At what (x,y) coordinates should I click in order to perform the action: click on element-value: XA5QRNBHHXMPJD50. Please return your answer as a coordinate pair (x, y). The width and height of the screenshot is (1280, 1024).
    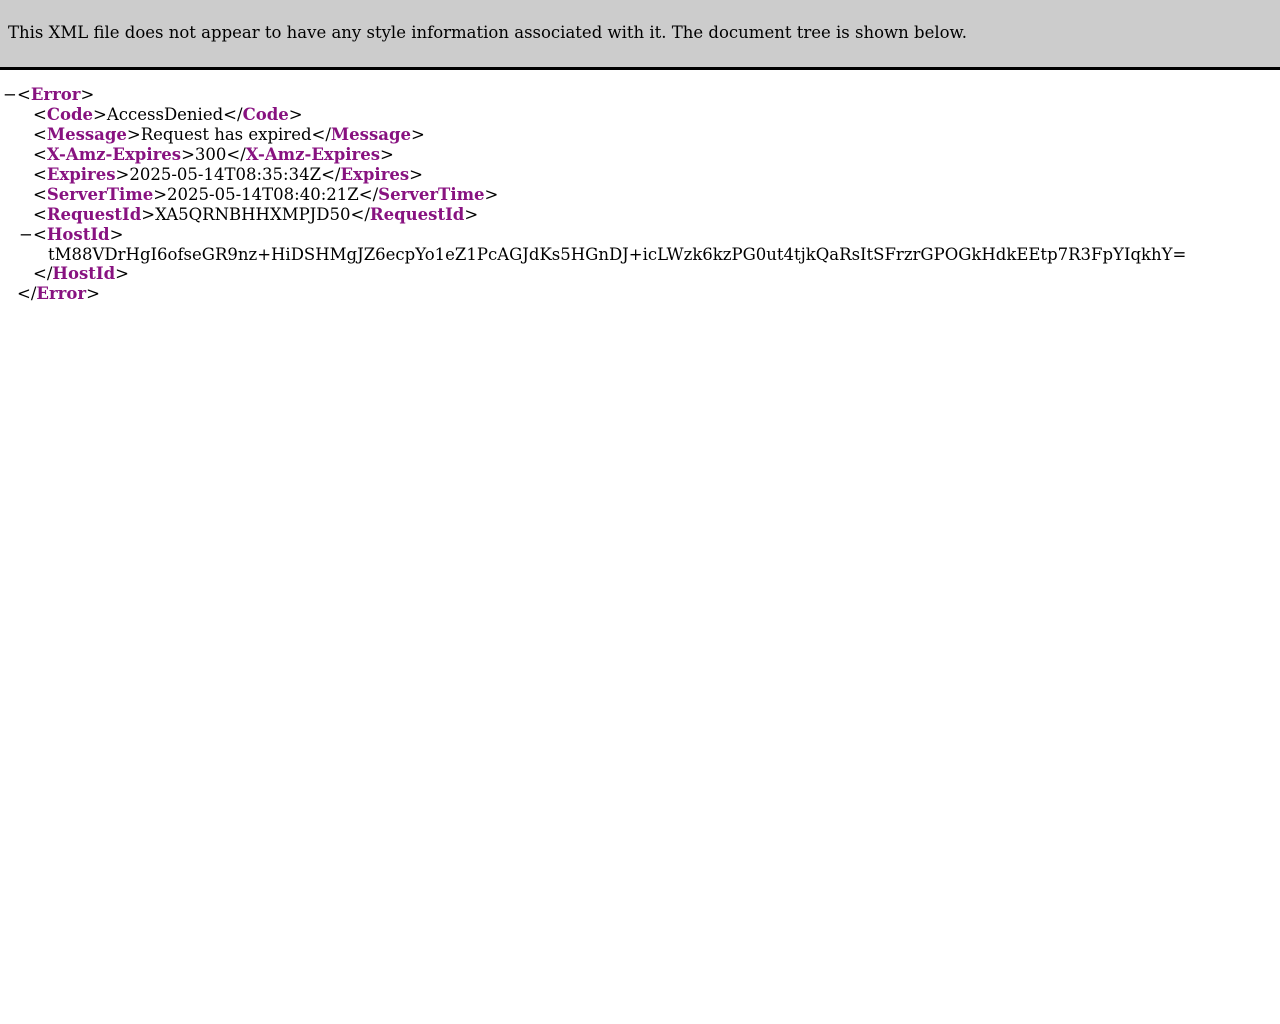
    Looking at the image, I should click on (253, 214).